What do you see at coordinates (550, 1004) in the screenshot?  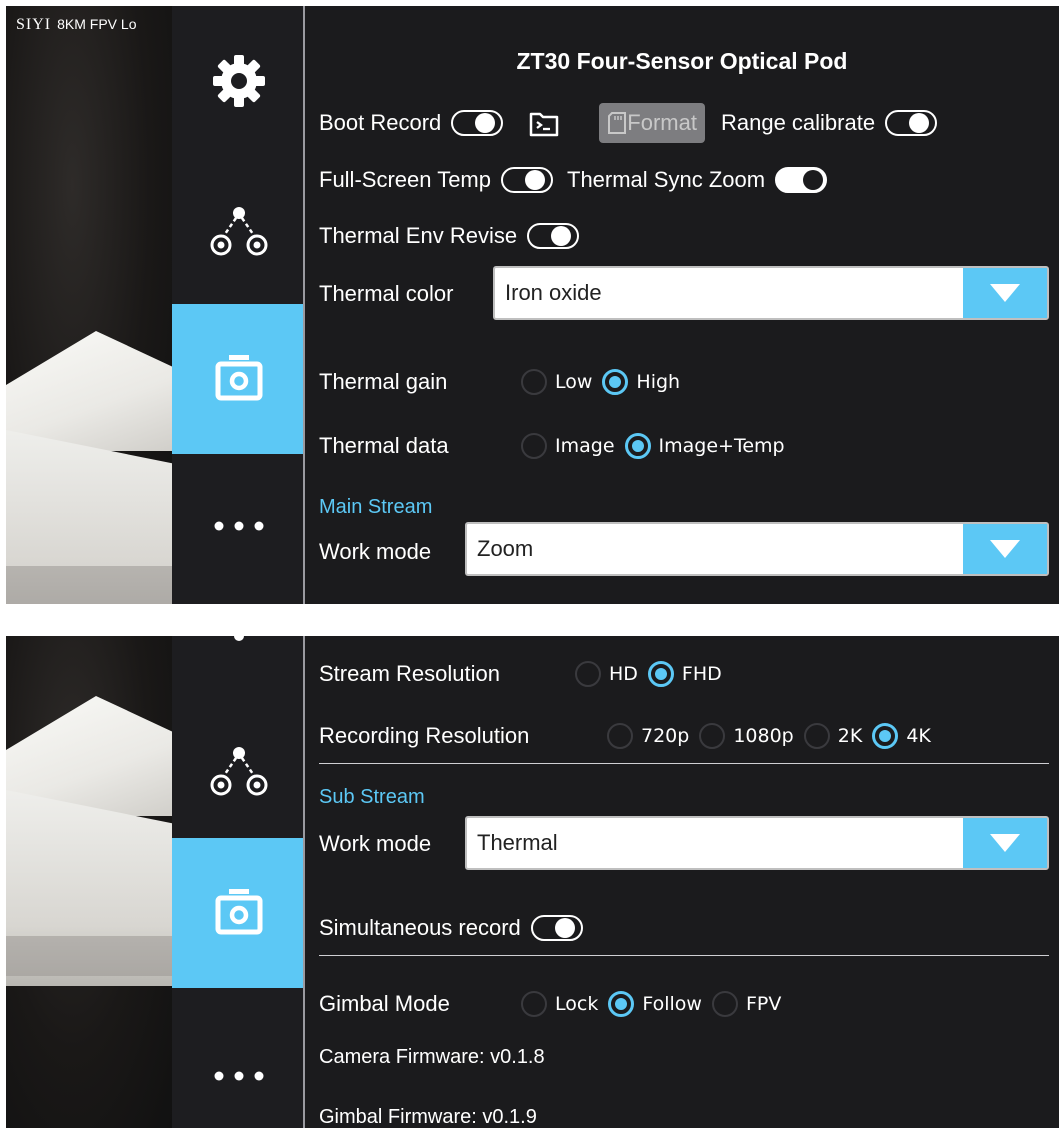 I see `gimbal-mode-row: Gimbal Mode Lock Follow FPV` at bounding box center [550, 1004].